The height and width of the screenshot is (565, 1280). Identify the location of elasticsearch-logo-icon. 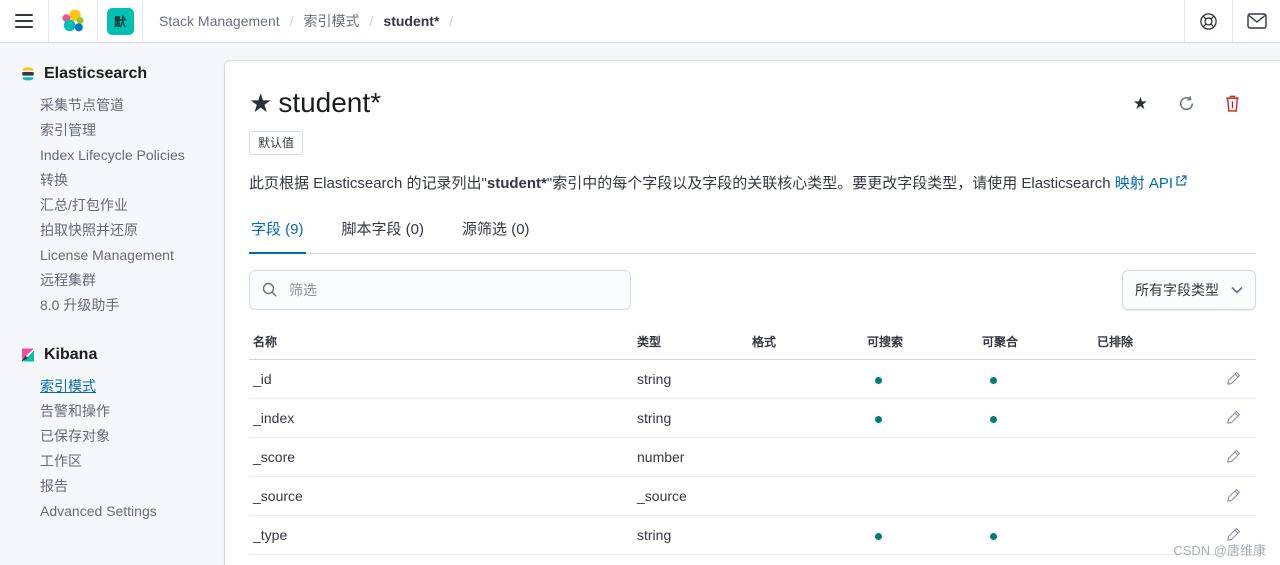
(28, 74).